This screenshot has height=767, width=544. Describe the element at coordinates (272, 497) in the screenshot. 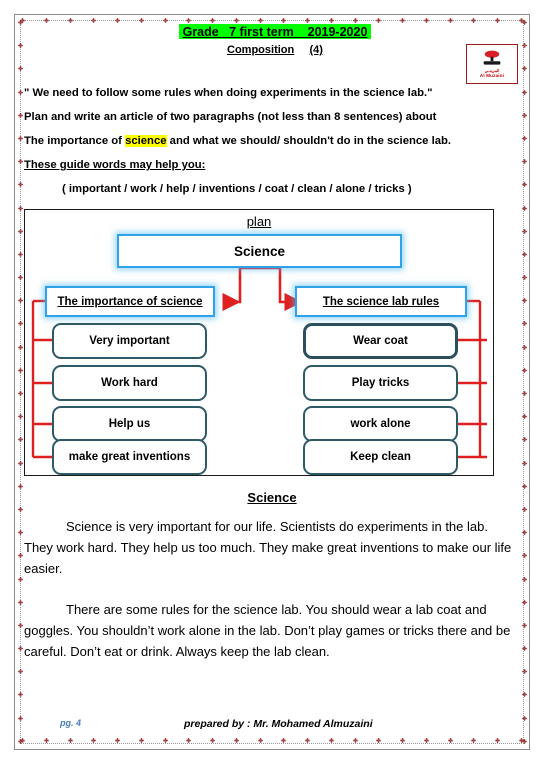

I see `essay-title: Science` at that location.